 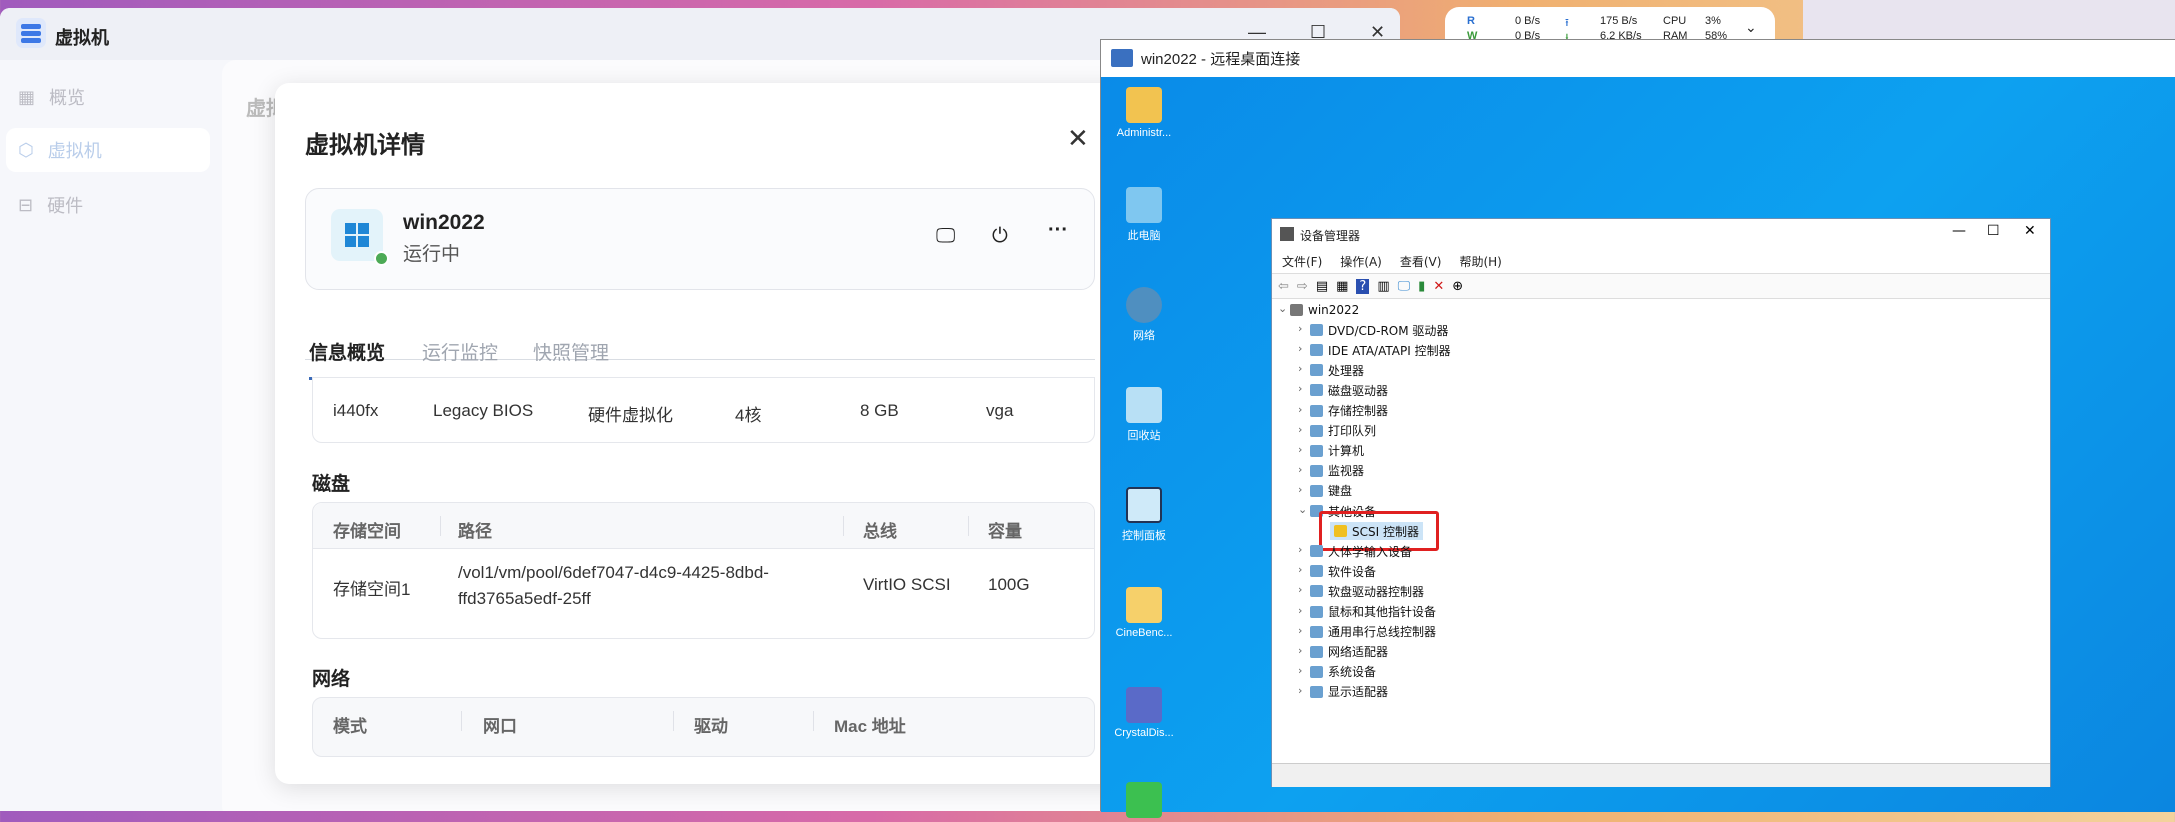 What do you see at coordinates (1343, 431) in the screenshot?
I see `tree-item: 打印队列` at bounding box center [1343, 431].